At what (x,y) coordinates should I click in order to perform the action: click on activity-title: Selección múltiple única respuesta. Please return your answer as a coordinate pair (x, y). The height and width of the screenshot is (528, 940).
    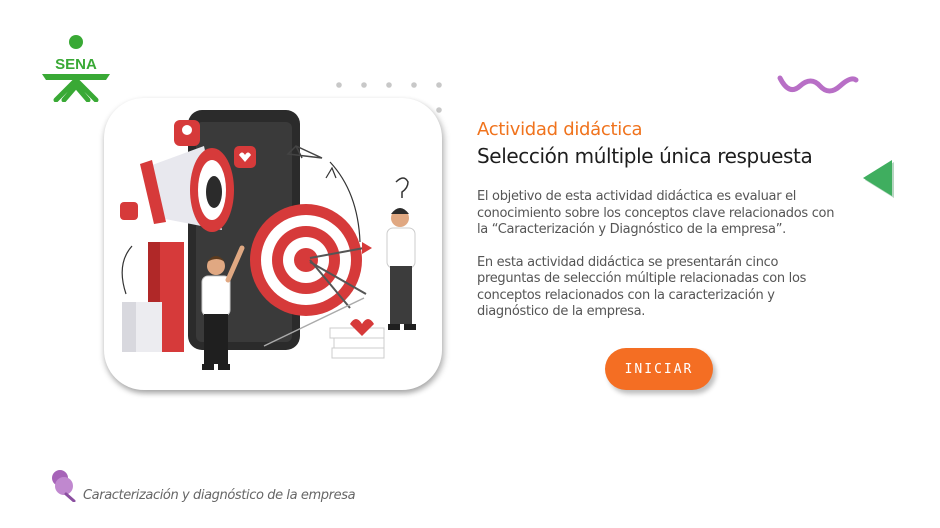
    Looking at the image, I should click on (645, 156).